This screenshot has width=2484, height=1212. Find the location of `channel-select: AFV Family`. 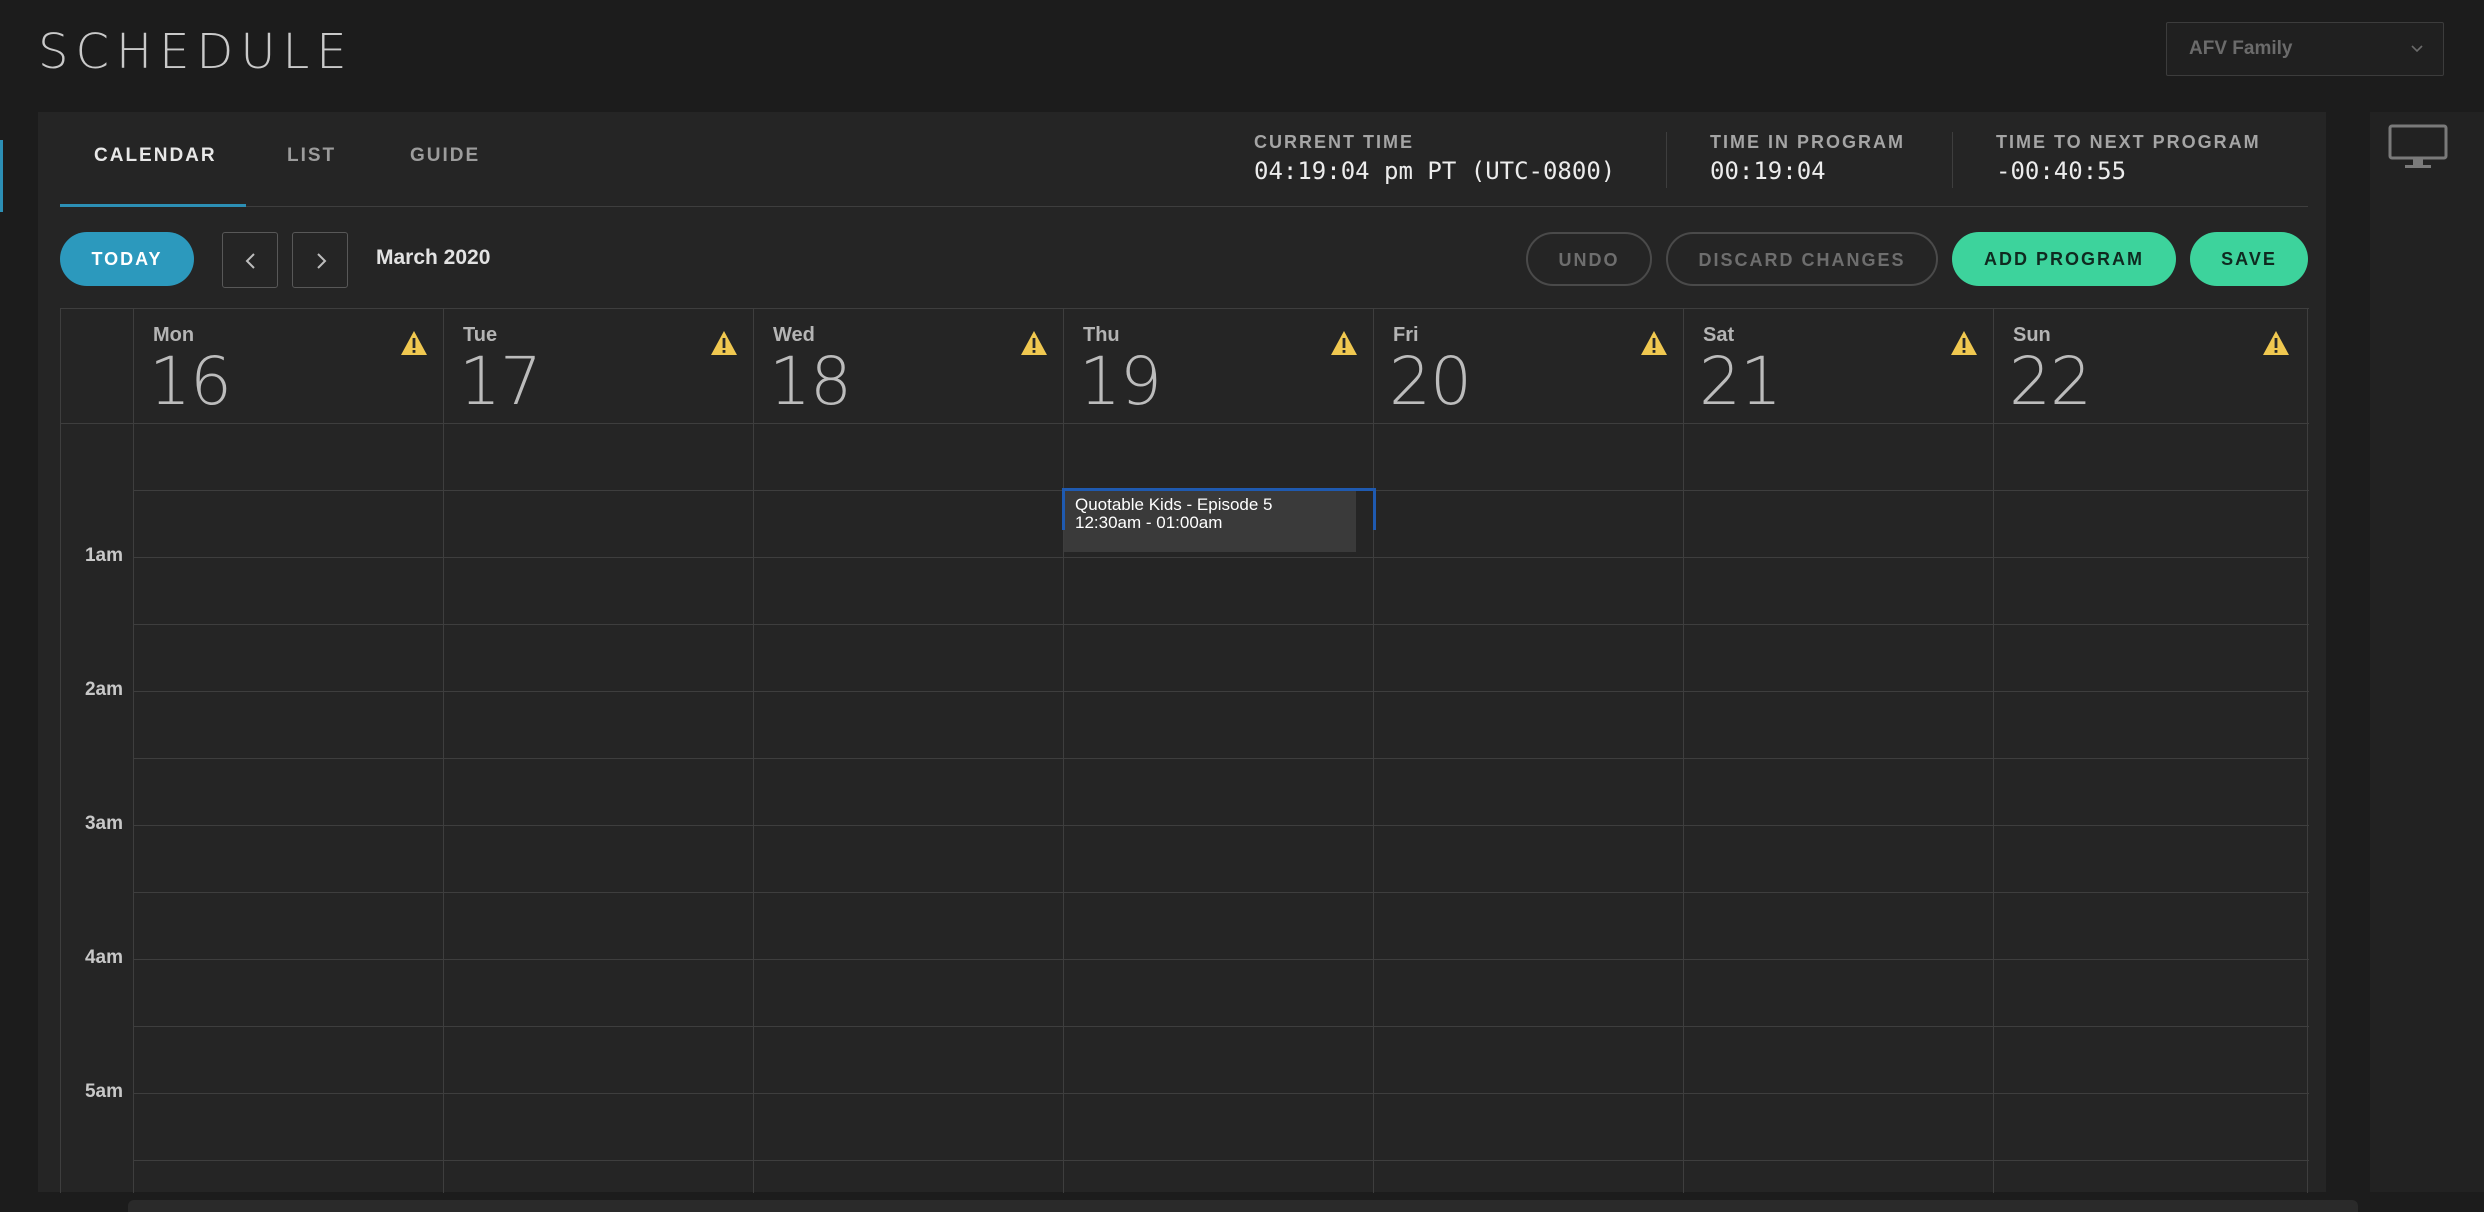

channel-select: AFV Family is located at coordinates (2305, 49).